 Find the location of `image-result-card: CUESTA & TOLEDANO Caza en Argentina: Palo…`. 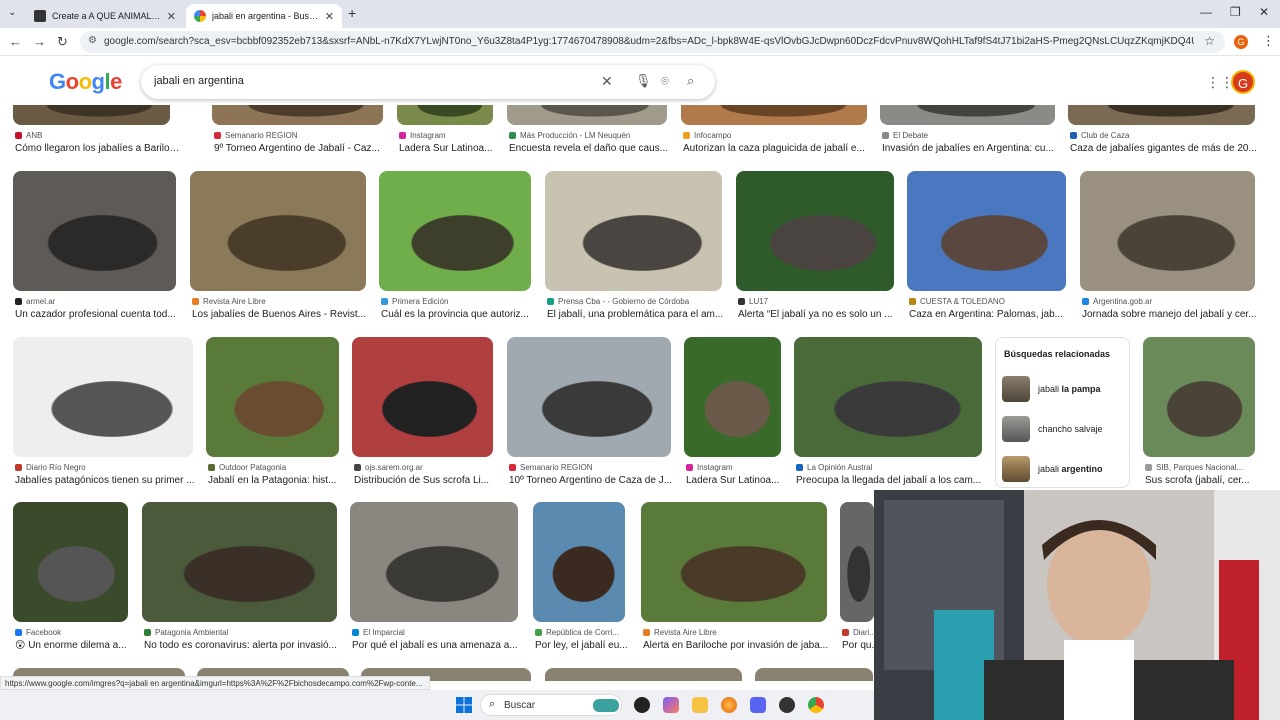

image-result-card: CUESTA & TOLEDANO Caza en Argentina: Palo… is located at coordinates (986, 256).